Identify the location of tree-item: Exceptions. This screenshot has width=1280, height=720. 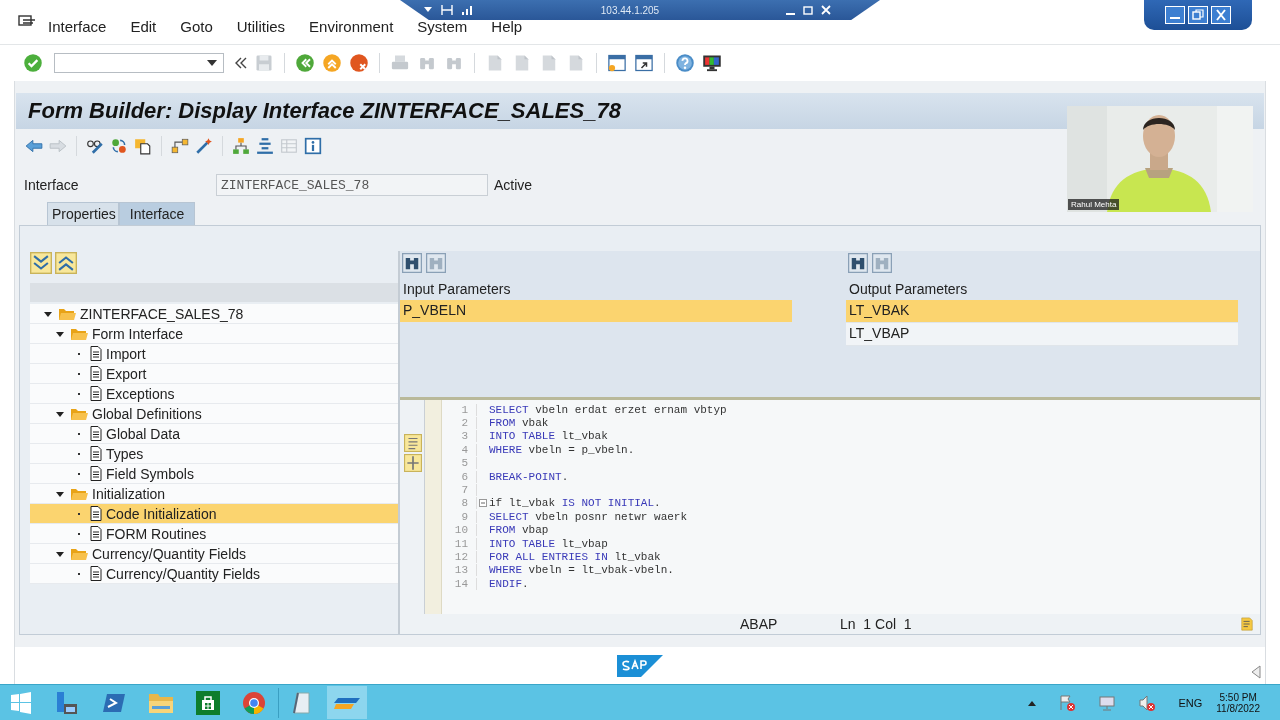
(214, 394).